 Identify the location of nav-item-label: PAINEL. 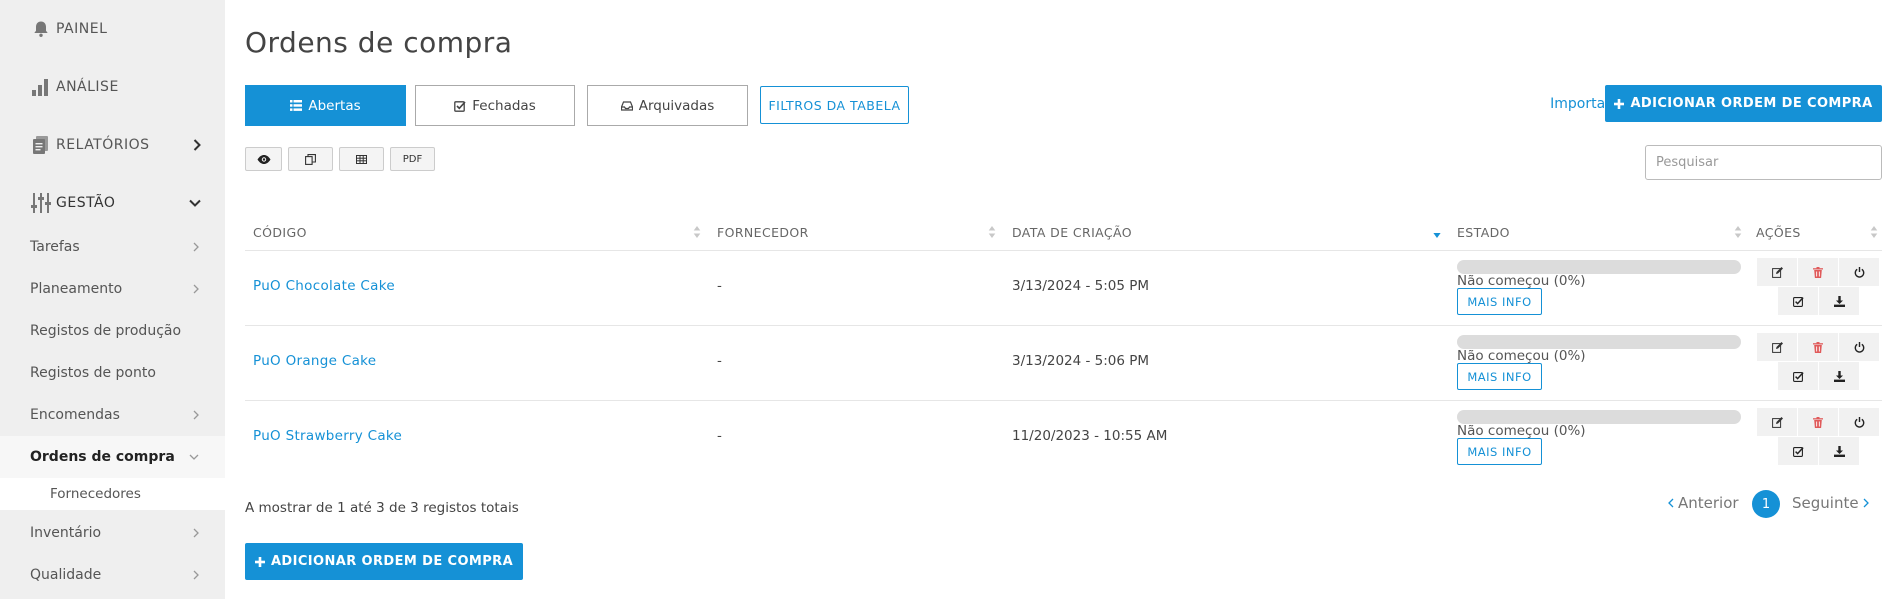
(82, 29).